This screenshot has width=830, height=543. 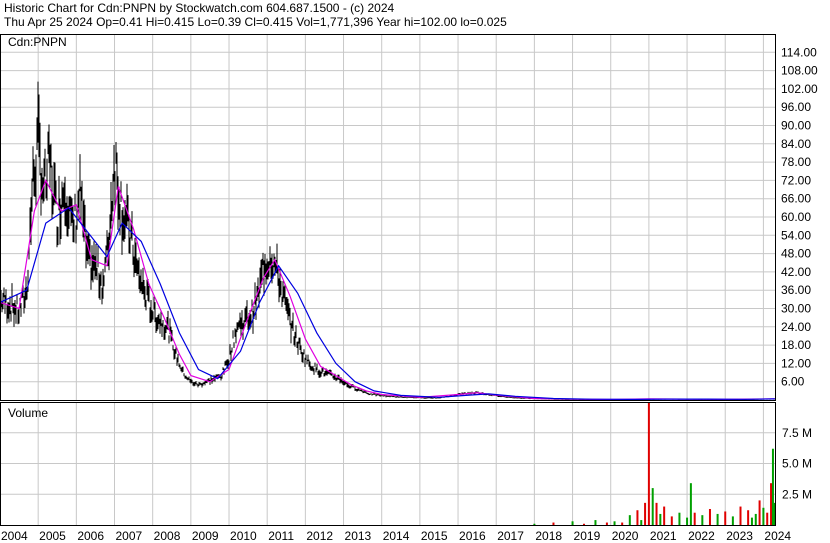 What do you see at coordinates (548, 536) in the screenshot?
I see `year-tick-label: 2018` at bounding box center [548, 536].